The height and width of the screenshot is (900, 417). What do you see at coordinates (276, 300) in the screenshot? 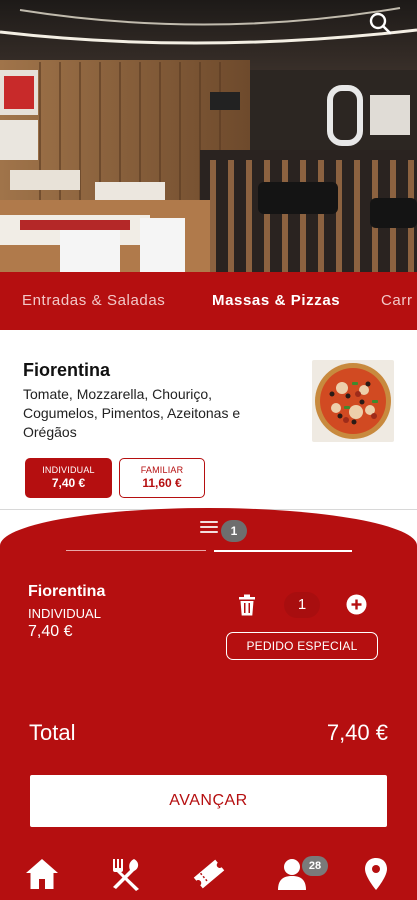
I see `tab-massas-pizzas: Massas & Pizzas` at bounding box center [276, 300].